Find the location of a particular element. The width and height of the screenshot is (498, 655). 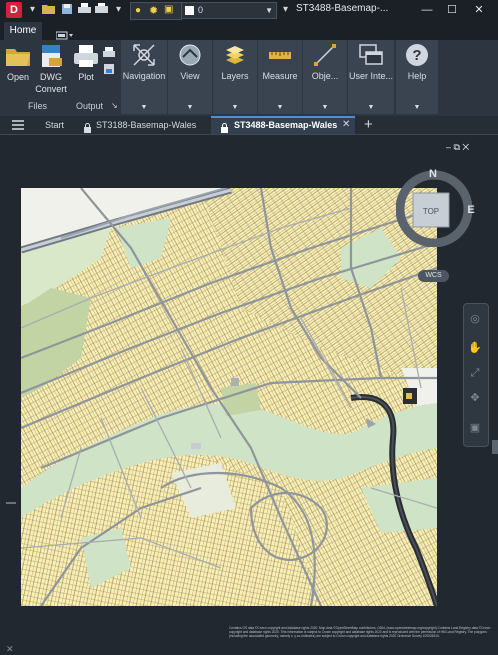

line-object-icon is located at coordinates (325, 57).